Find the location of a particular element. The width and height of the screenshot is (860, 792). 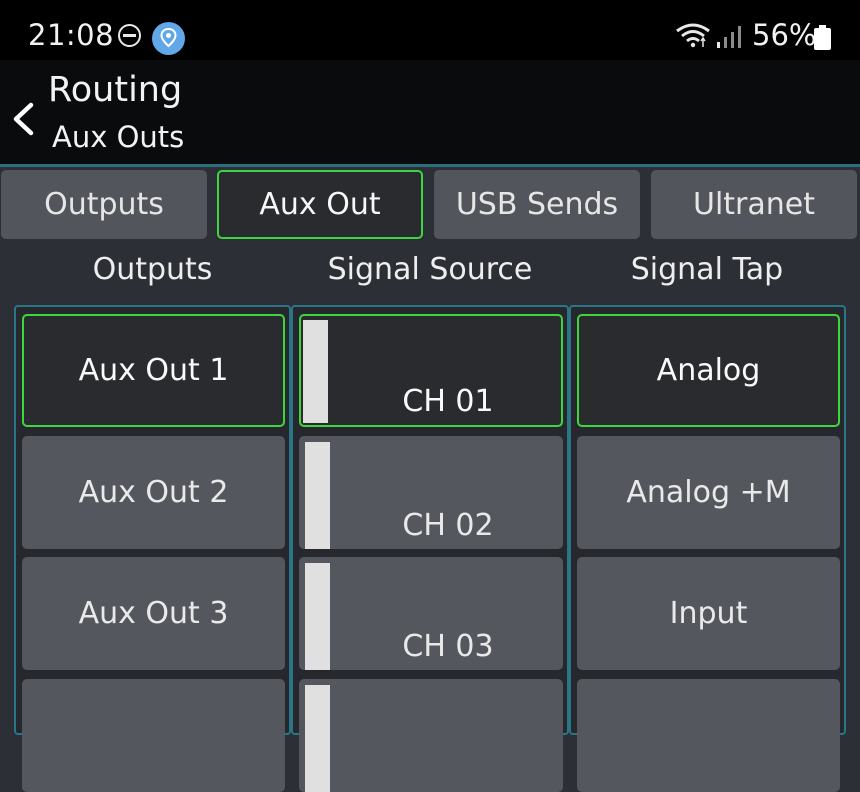

source-cell-3: CH 03 is located at coordinates (431, 613).